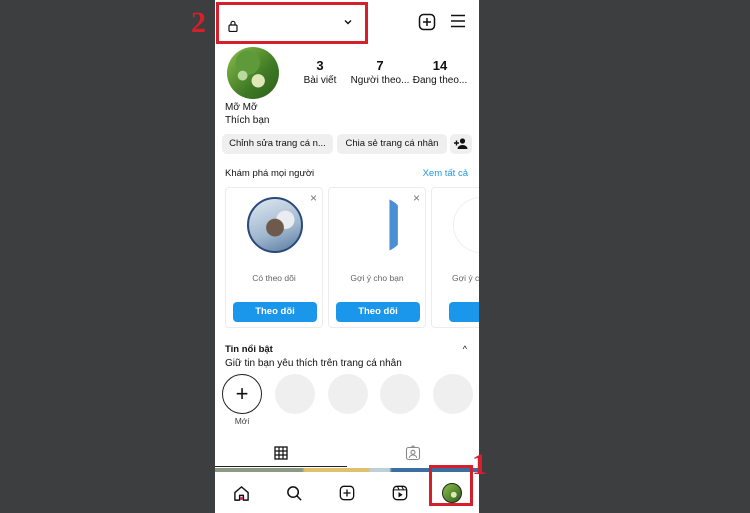 This screenshot has width=750, height=513. What do you see at coordinates (380, 65) in the screenshot?
I see `stat-followers-value: 7` at bounding box center [380, 65].